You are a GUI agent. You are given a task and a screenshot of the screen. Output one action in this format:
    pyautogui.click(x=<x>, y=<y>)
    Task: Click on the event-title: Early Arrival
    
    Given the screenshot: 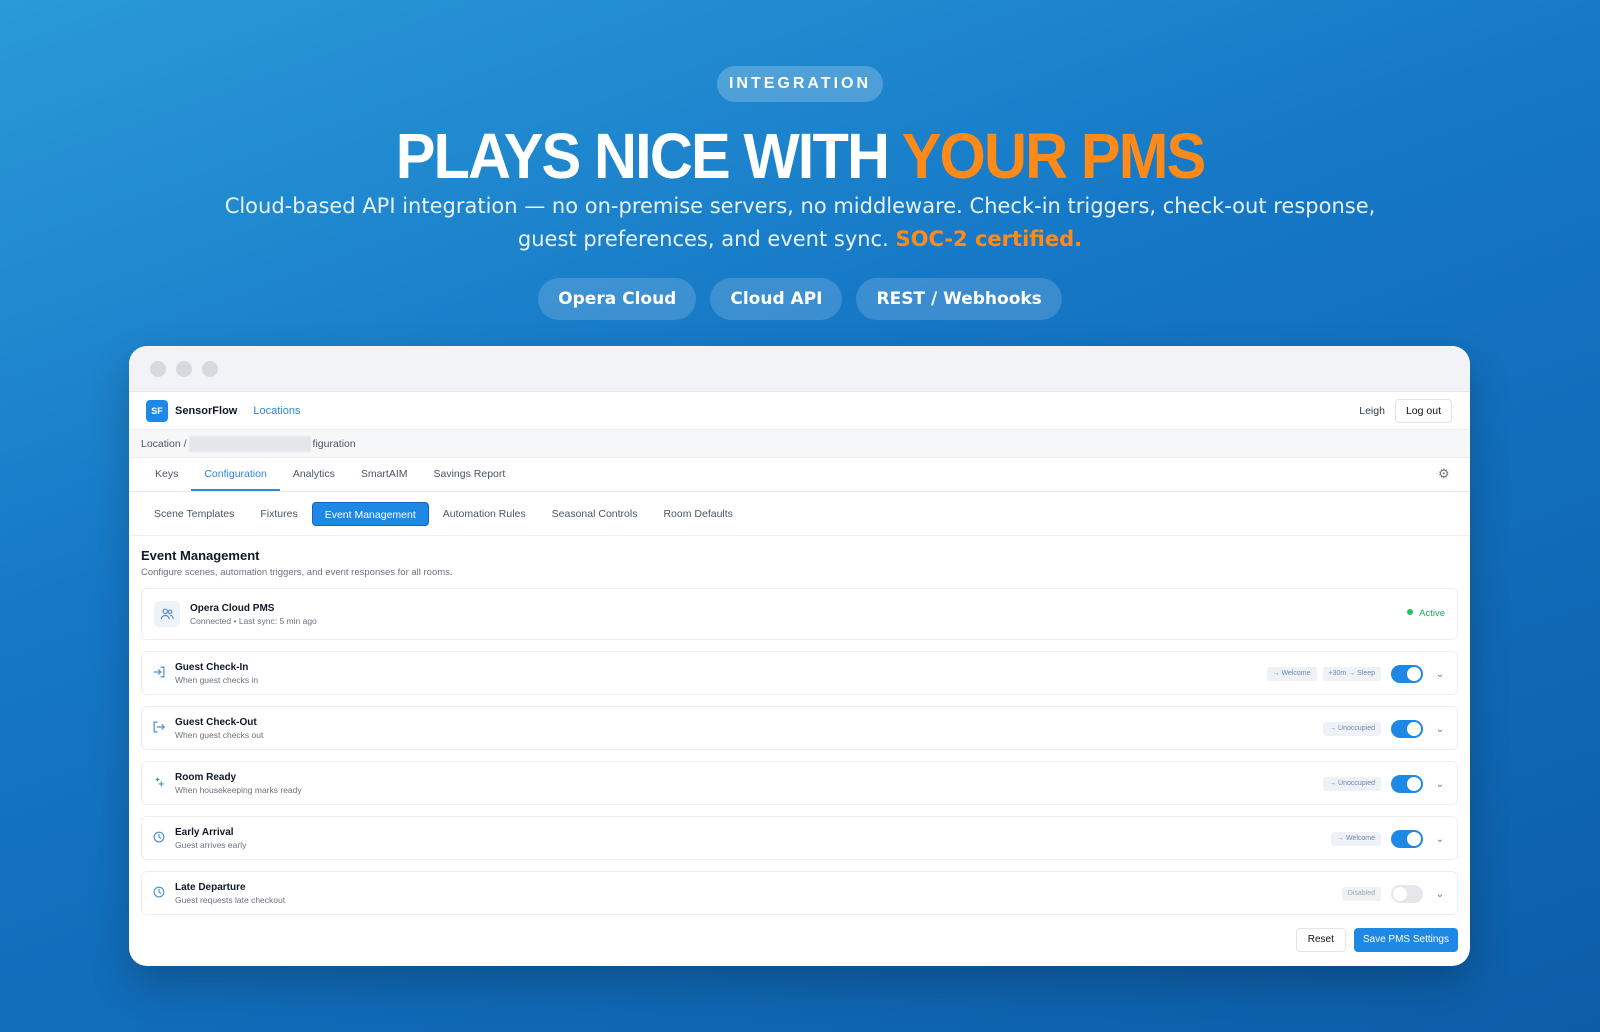 What is the action you would take?
    pyautogui.click(x=204, y=832)
    